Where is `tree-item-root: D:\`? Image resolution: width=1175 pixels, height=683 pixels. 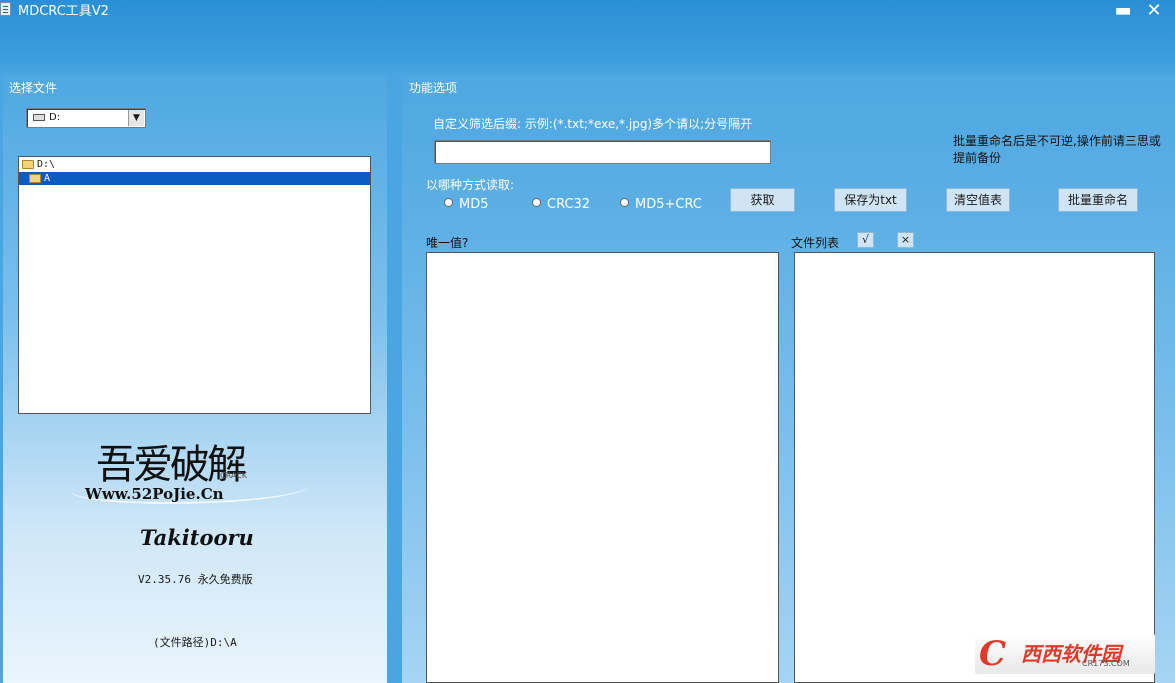
tree-item-root: D:\ is located at coordinates (38, 164).